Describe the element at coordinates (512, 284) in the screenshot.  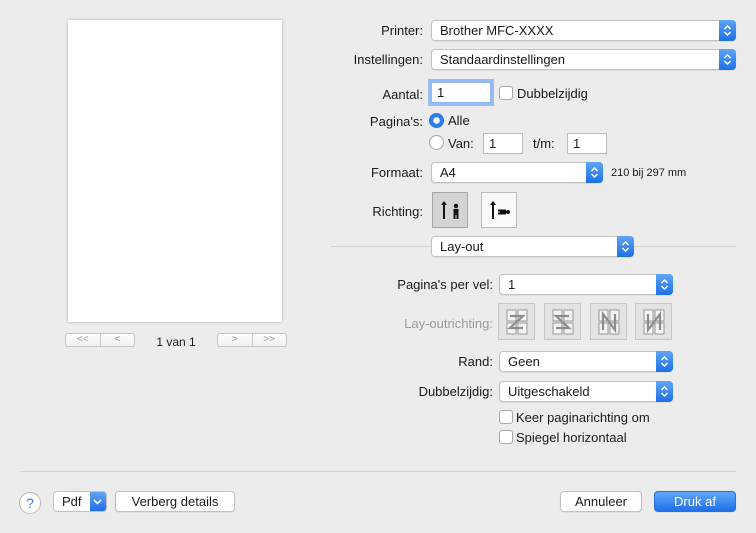
I see `pages-per-sheet-value: 1` at that location.